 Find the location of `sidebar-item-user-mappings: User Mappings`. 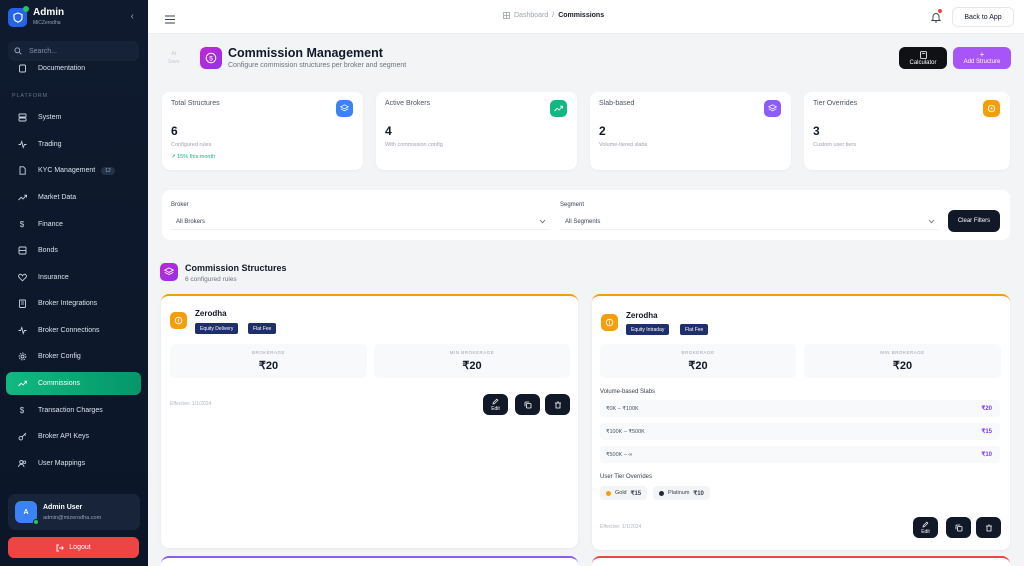

sidebar-item-user-mappings: User Mappings is located at coordinates (73, 463).